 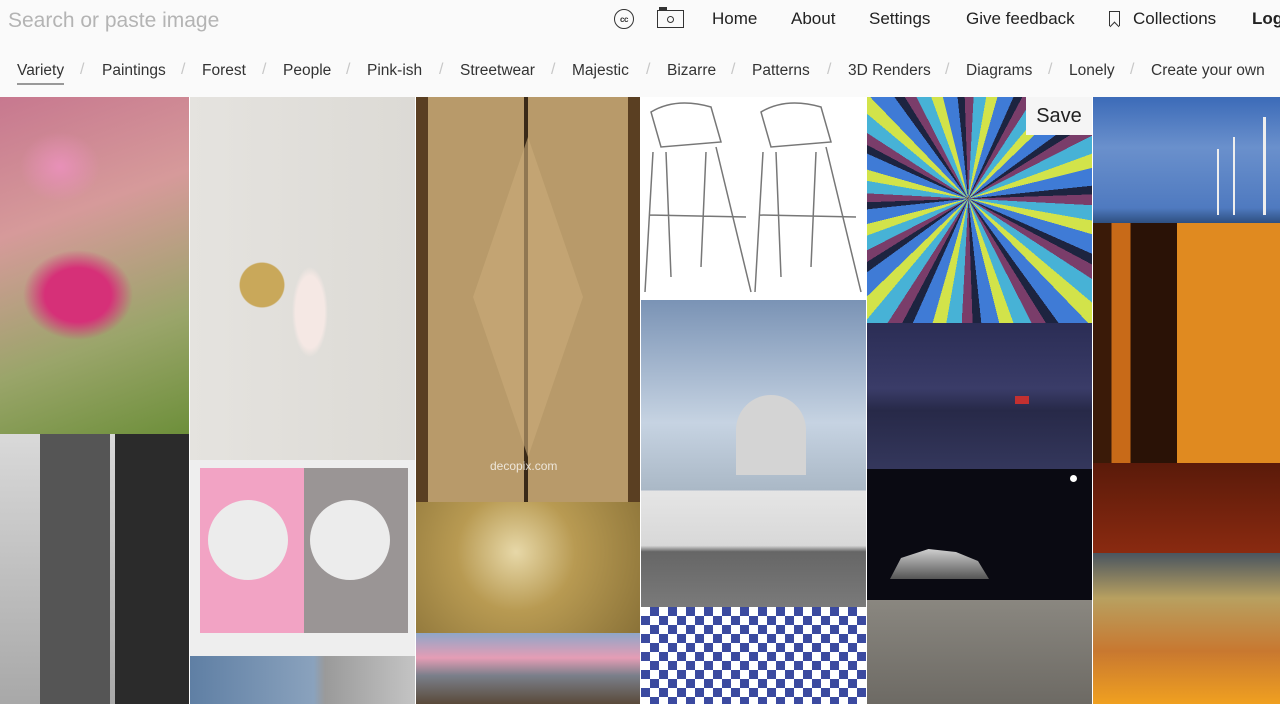 I want to click on category-streetwear: Streetwear, so click(x=497, y=71).